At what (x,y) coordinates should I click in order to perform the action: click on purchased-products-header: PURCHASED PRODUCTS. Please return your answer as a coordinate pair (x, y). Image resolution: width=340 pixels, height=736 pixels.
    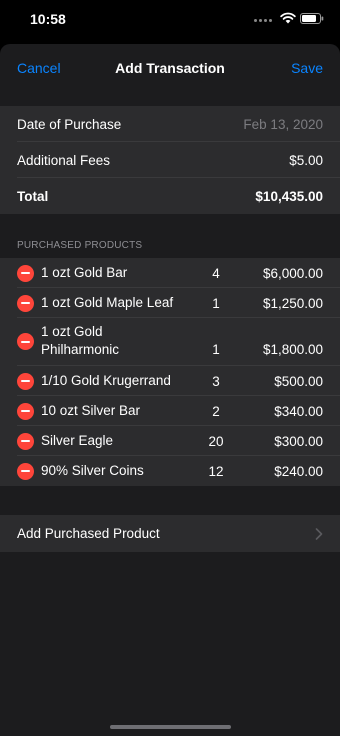
    Looking at the image, I should click on (80, 245).